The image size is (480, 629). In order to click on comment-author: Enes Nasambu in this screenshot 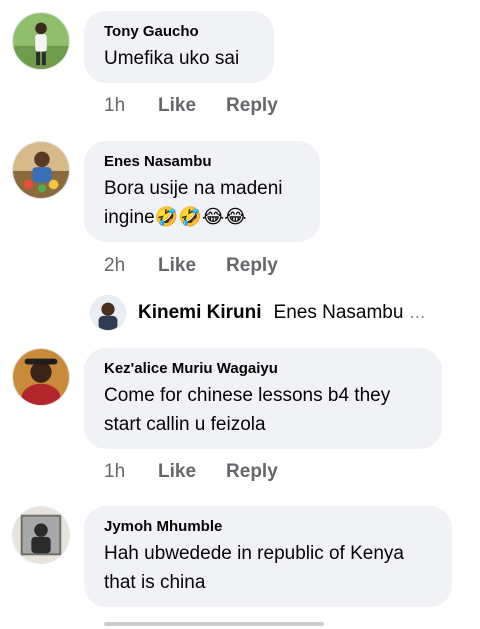, I will do `click(202, 162)`.